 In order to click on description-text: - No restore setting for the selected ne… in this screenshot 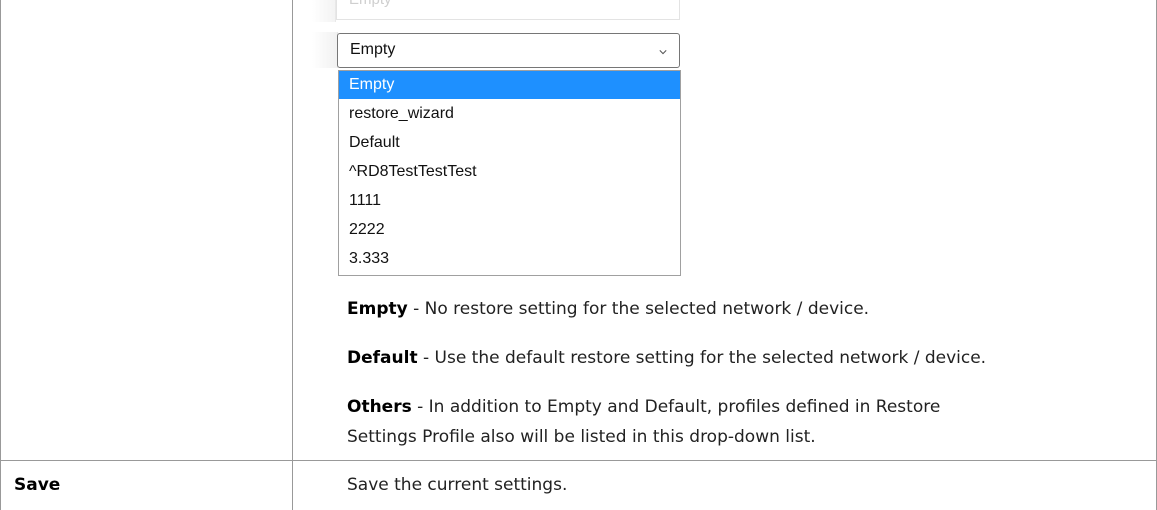, I will do `click(638, 309)`.